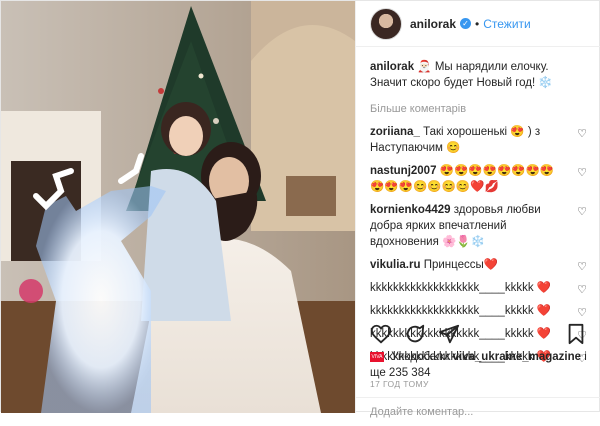 Image resolution: width=600 pixels, height=426 pixels. I want to click on header-username: anilorak, so click(433, 24).